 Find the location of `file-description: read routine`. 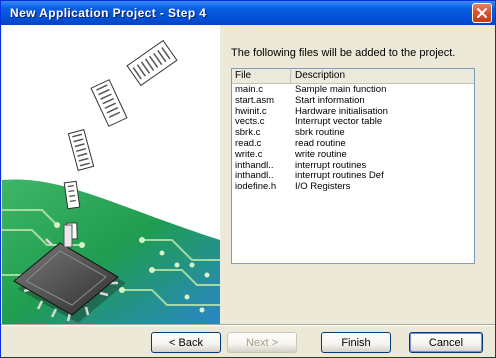

file-description: read routine is located at coordinates (320, 143).